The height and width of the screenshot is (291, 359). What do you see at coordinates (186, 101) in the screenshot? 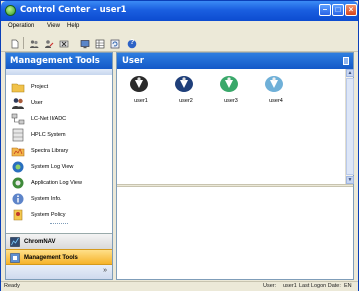
I see `user-label: user2` at bounding box center [186, 101].